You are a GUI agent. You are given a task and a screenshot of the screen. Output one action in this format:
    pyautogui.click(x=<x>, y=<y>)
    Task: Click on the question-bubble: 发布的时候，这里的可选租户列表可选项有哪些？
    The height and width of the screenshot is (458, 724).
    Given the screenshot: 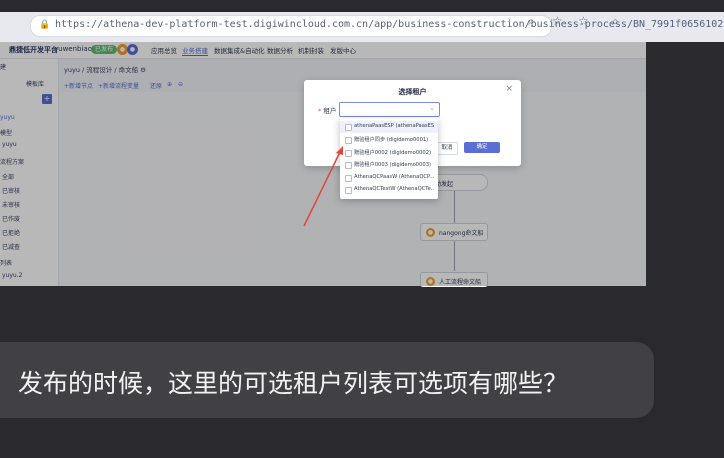 What is the action you would take?
    pyautogui.click(x=327, y=380)
    